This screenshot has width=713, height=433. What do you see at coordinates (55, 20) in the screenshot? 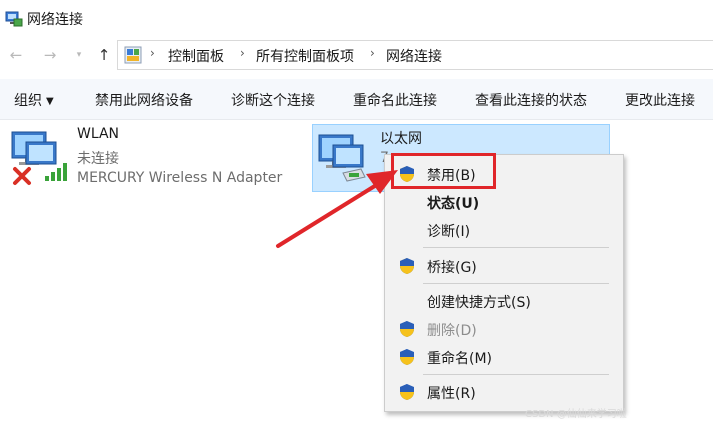
I see `window-title: 网络连接` at bounding box center [55, 20].